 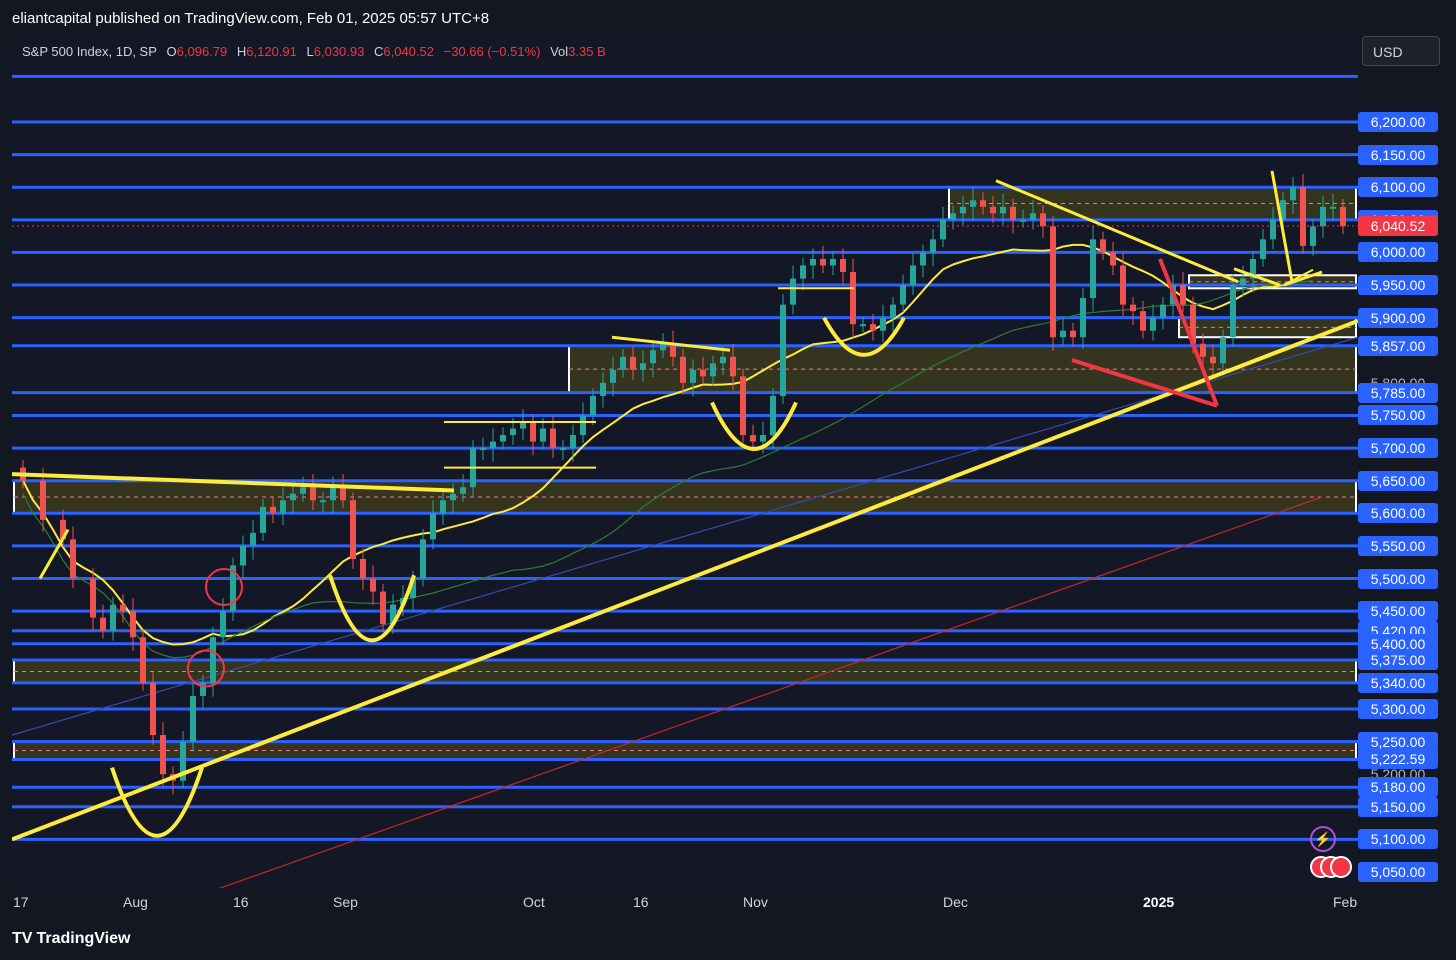 What do you see at coordinates (755, 902) in the screenshot?
I see `time-axis-tick: Nov` at bounding box center [755, 902].